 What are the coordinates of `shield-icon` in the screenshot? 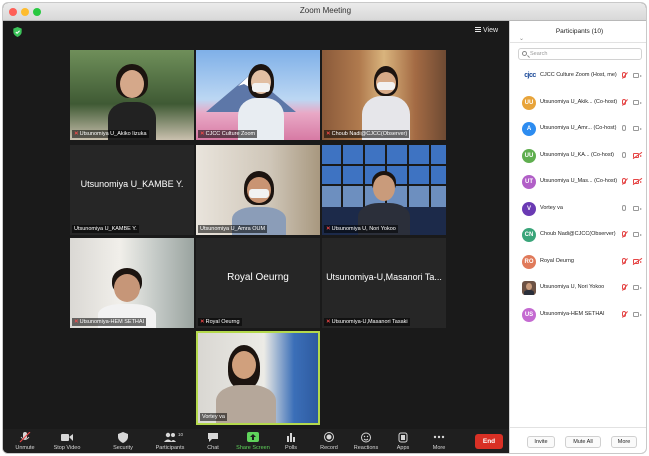 It's located at (17, 32).